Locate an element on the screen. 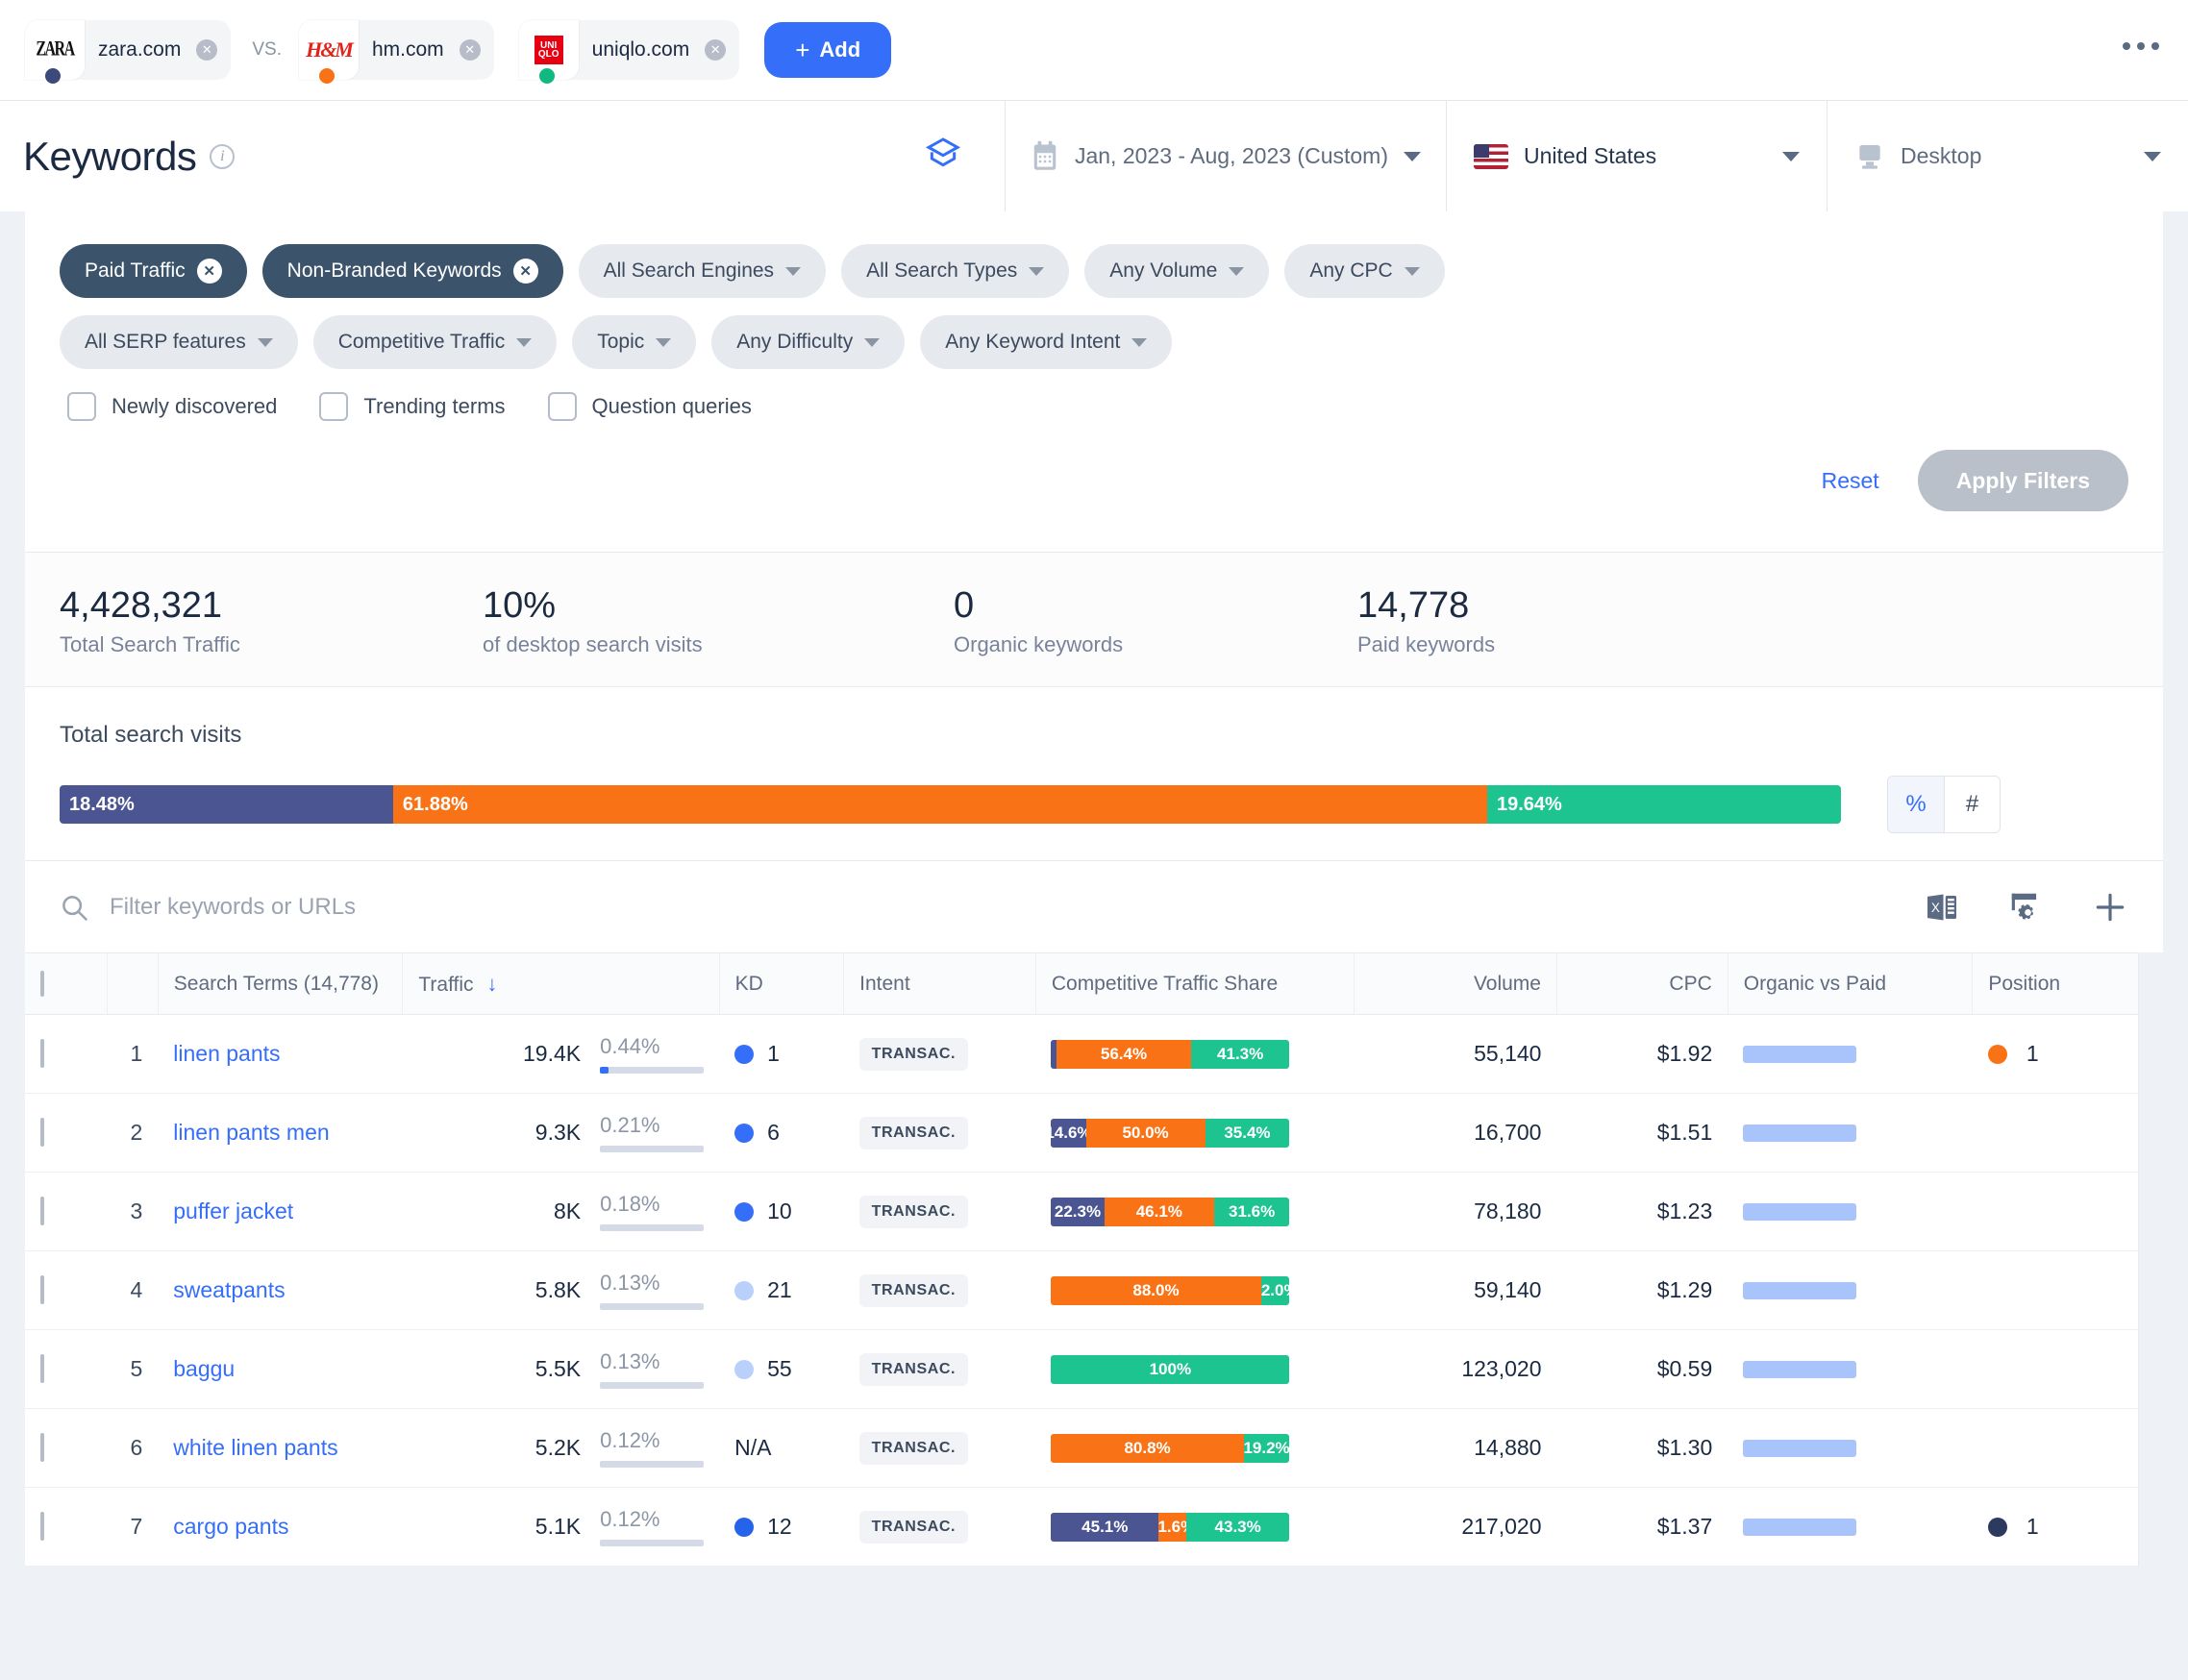  keyword-link: puffer jacket is located at coordinates (233, 1210).